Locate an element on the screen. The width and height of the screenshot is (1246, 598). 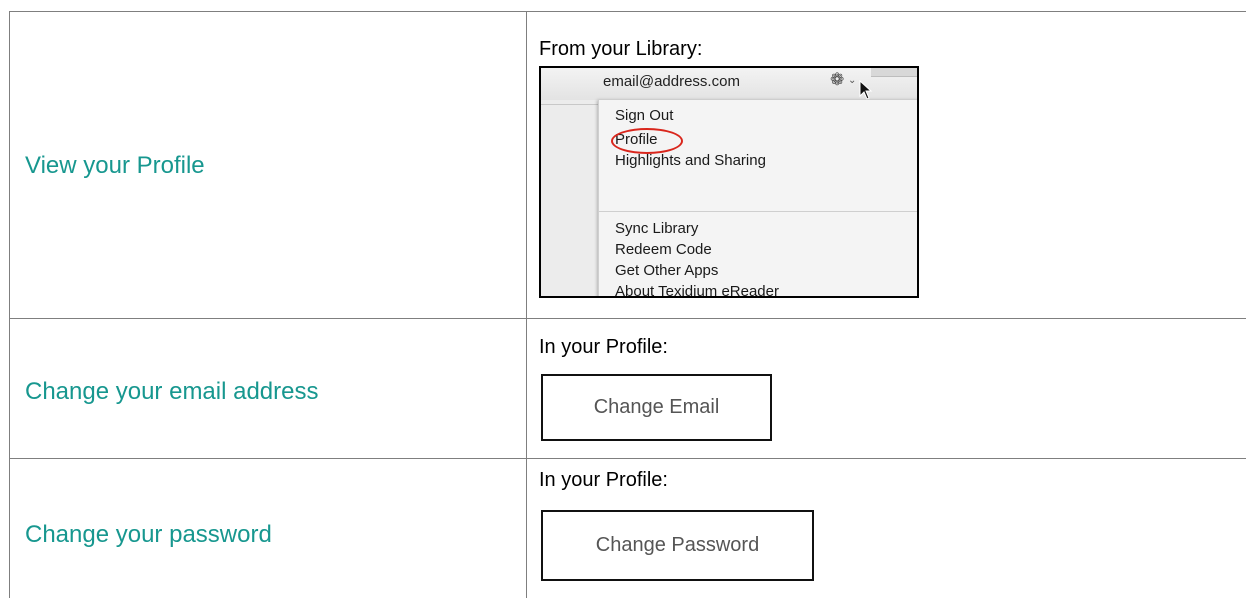
table-border-top is located at coordinates (627, 11).